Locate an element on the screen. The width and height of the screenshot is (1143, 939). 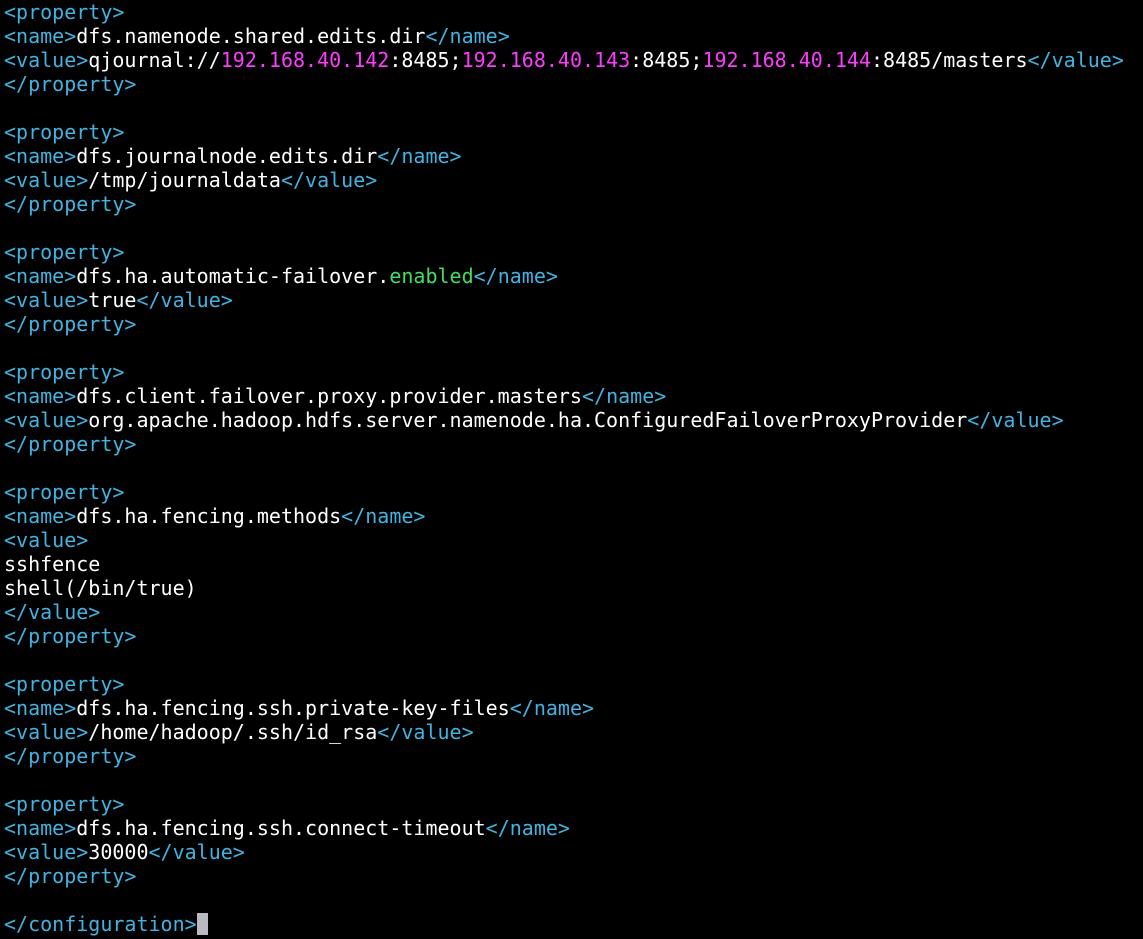
text-segment: sshfence is located at coordinates (52, 564).